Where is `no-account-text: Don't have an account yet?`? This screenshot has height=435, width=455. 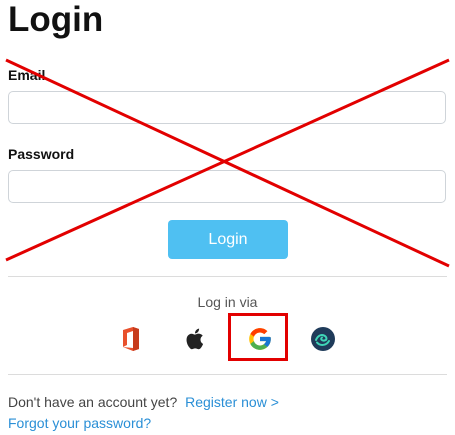
no-account-text: Don't have an account yet? is located at coordinates (93, 402).